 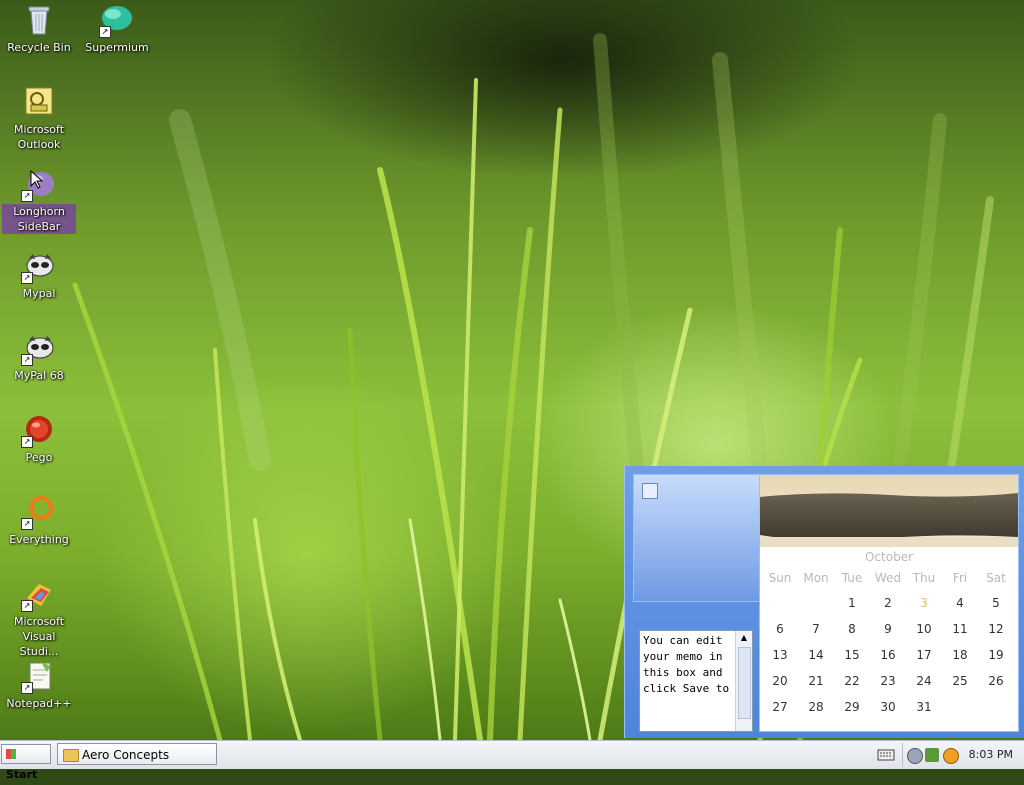 What do you see at coordinates (960, 578) in the screenshot?
I see `calendar-weekday: Fri` at bounding box center [960, 578].